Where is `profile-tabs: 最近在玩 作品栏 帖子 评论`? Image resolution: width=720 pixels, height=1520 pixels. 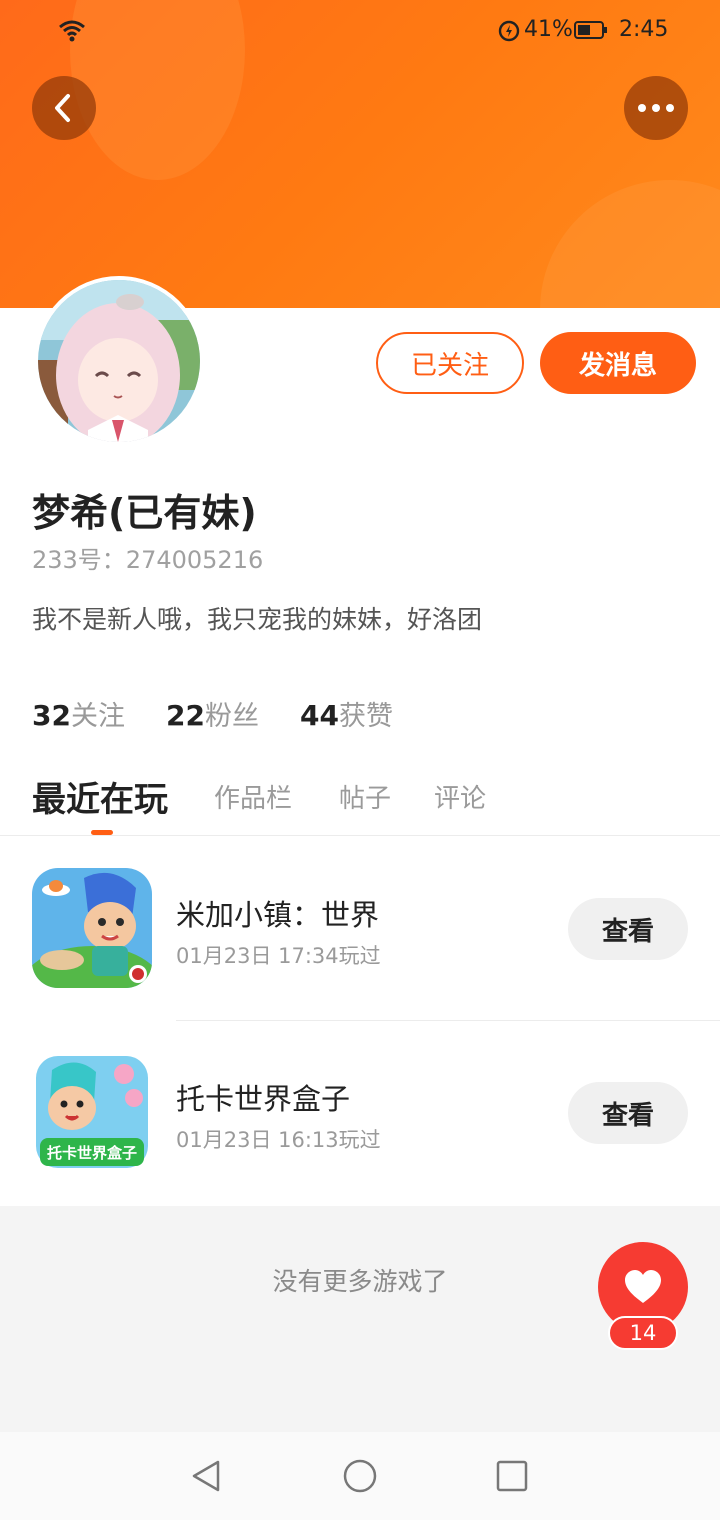 profile-tabs: 最近在玩 作品栏 帖子 评论 is located at coordinates (360, 803).